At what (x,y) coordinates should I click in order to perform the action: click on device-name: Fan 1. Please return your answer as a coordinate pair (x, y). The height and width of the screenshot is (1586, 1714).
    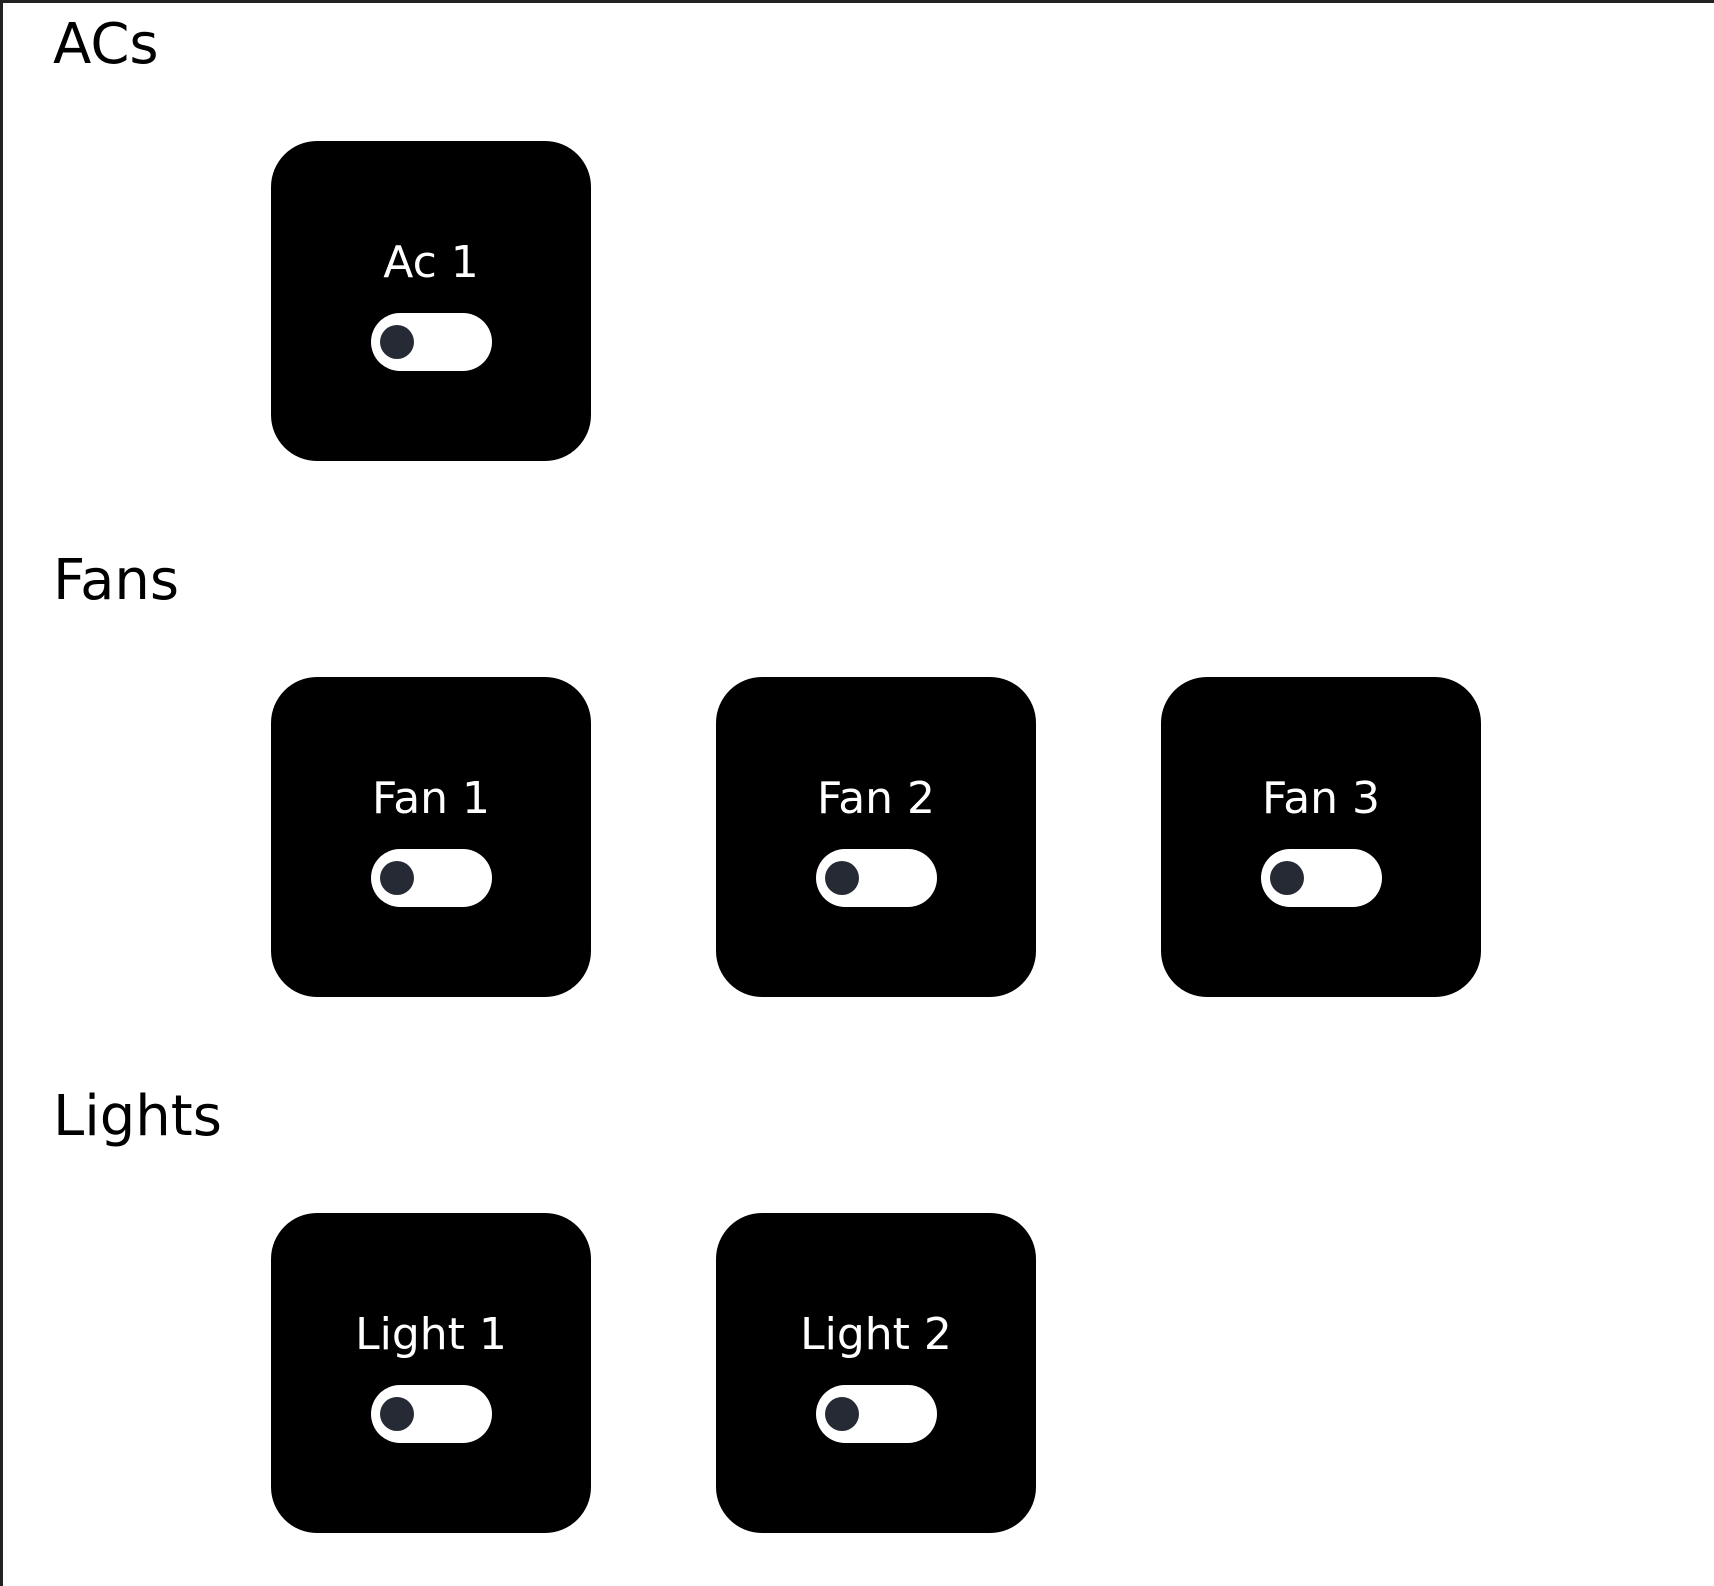
    Looking at the image, I should click on (431, 798).